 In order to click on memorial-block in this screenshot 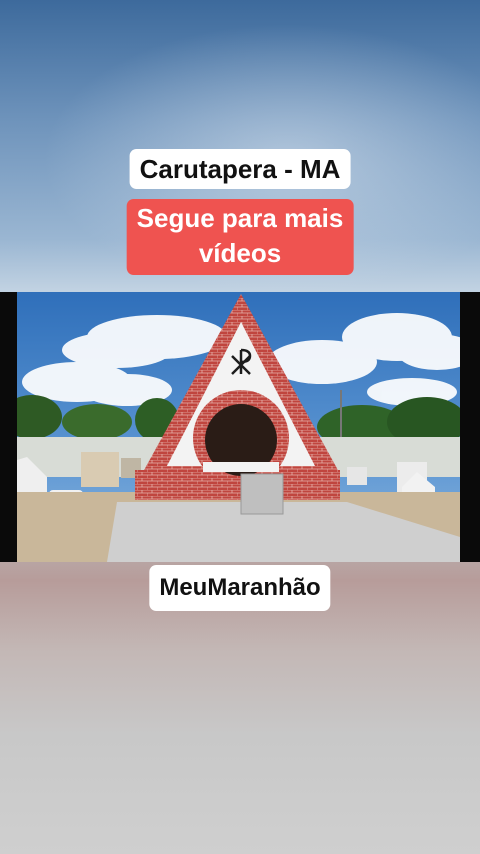, I will do `click(262, 494)`.